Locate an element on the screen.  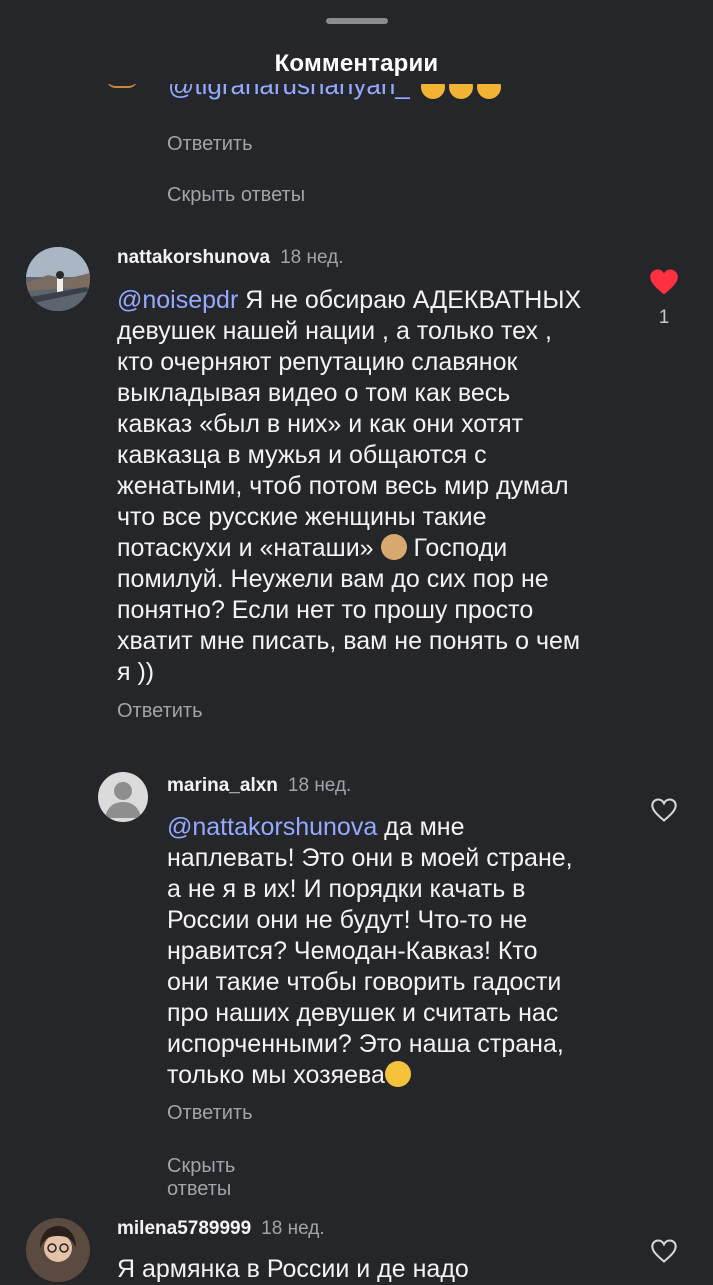
sheet-title: Комментарии is located at coordinates (356, 63).